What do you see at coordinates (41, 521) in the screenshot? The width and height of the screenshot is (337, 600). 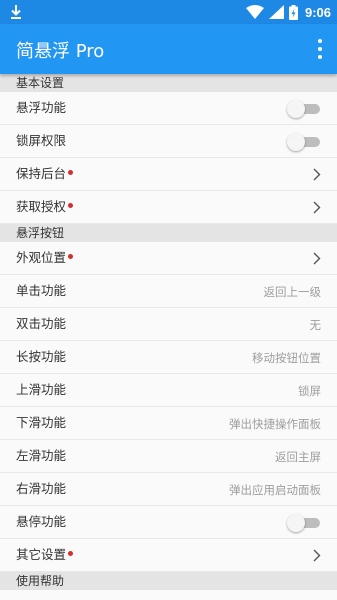 I see `row-label: 悬停功能` at bounding box center [41, 521].